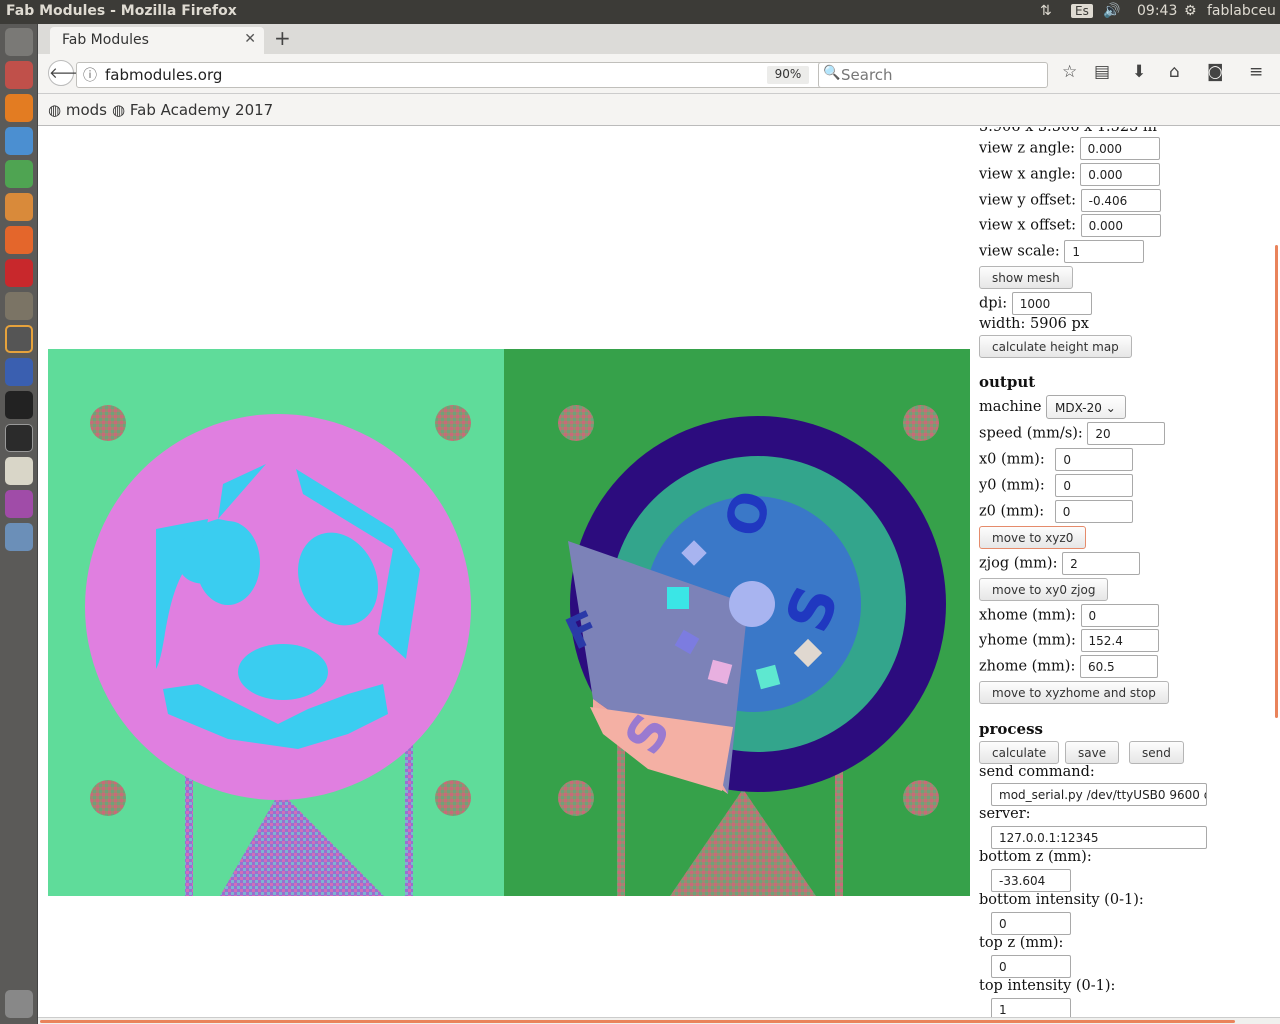 The width and height of the screenshot is (1280, 1024). What do you see at coordinates (1055, 346) in the screenshot?
I see `calculate-height-map-button: calculate height map` at bounding box center [1055, 346].